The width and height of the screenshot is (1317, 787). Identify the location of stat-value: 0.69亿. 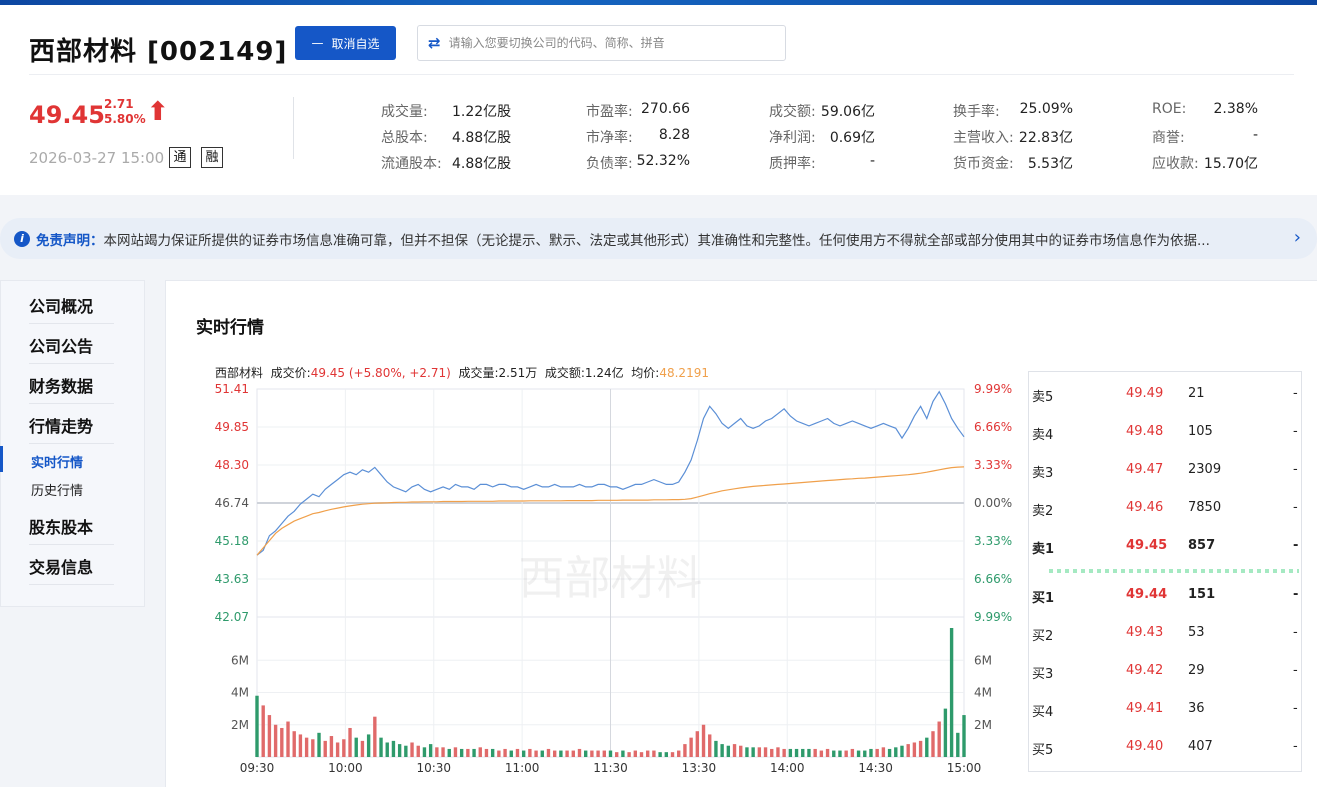
(852, 138).